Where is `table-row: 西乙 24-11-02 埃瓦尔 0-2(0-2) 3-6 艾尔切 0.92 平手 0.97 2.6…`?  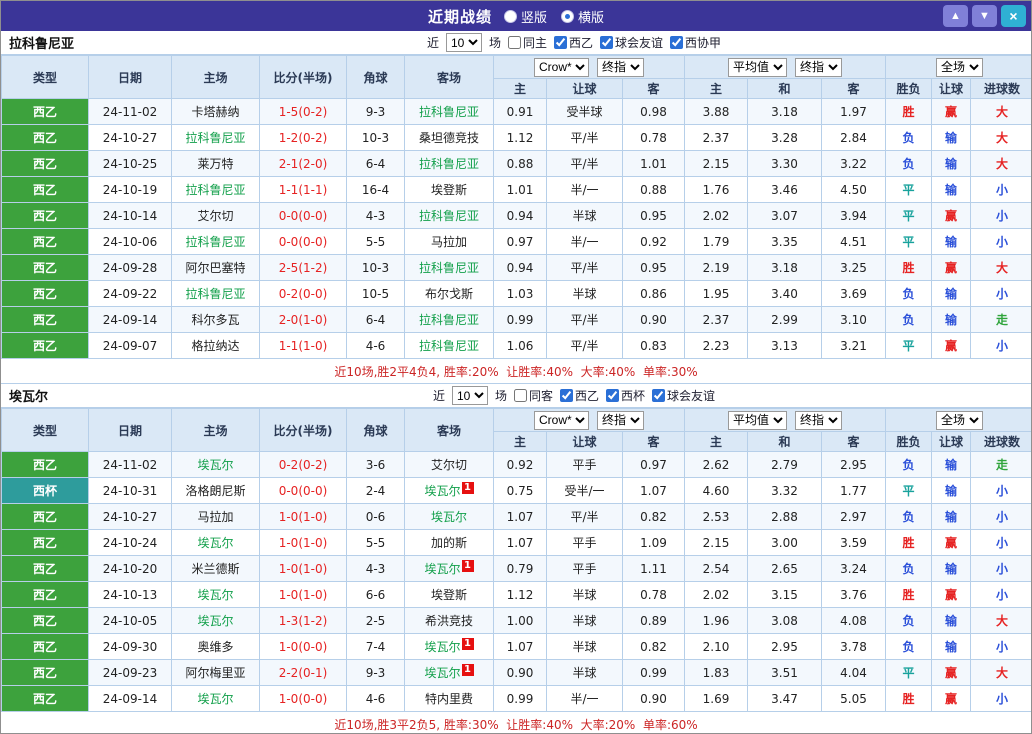 table-row: 西乙 24-11-02 埃瓦尔 0-2(0-2) 3-6 艾尔切 0.92 平手 0.97 2.6… is located at coordinates (516, 464).